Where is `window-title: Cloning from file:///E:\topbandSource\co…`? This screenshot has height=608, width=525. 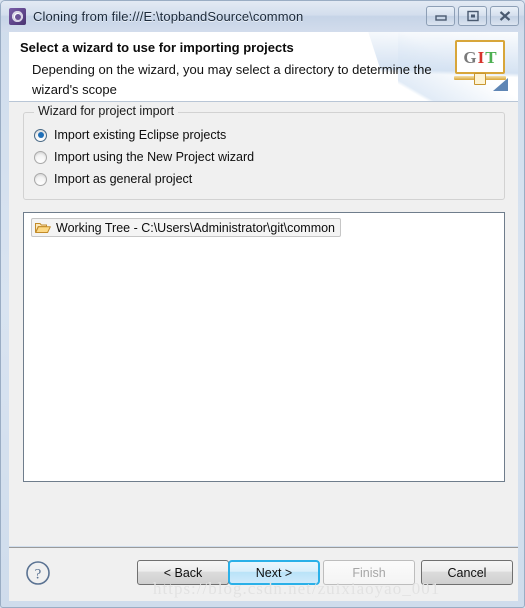 window-title: Cloning from file:///E:\topbandSource\co… is located at coordinates (168, 16).